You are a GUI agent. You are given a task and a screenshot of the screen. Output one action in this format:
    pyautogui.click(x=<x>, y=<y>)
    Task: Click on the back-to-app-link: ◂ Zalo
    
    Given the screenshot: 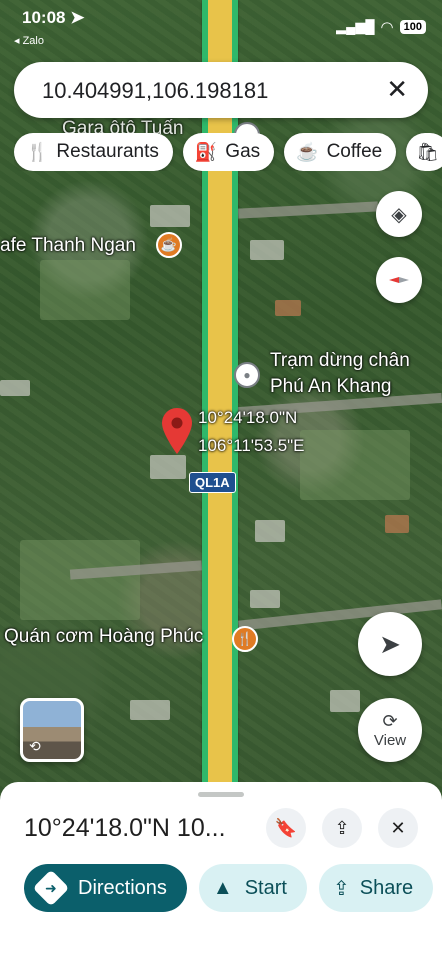 What is the action you would take?
    pyautogui.click(x=29, y=40)
    